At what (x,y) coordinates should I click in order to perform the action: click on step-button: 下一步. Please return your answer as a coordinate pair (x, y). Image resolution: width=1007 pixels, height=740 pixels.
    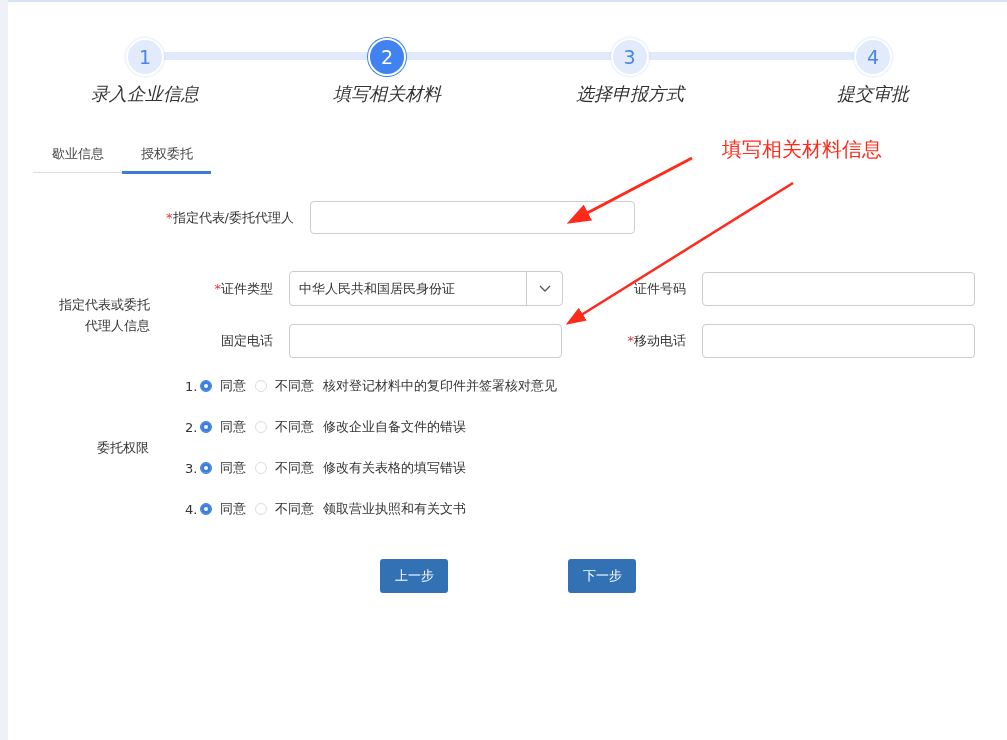
    Looking at the image, I should click on (602, 576).